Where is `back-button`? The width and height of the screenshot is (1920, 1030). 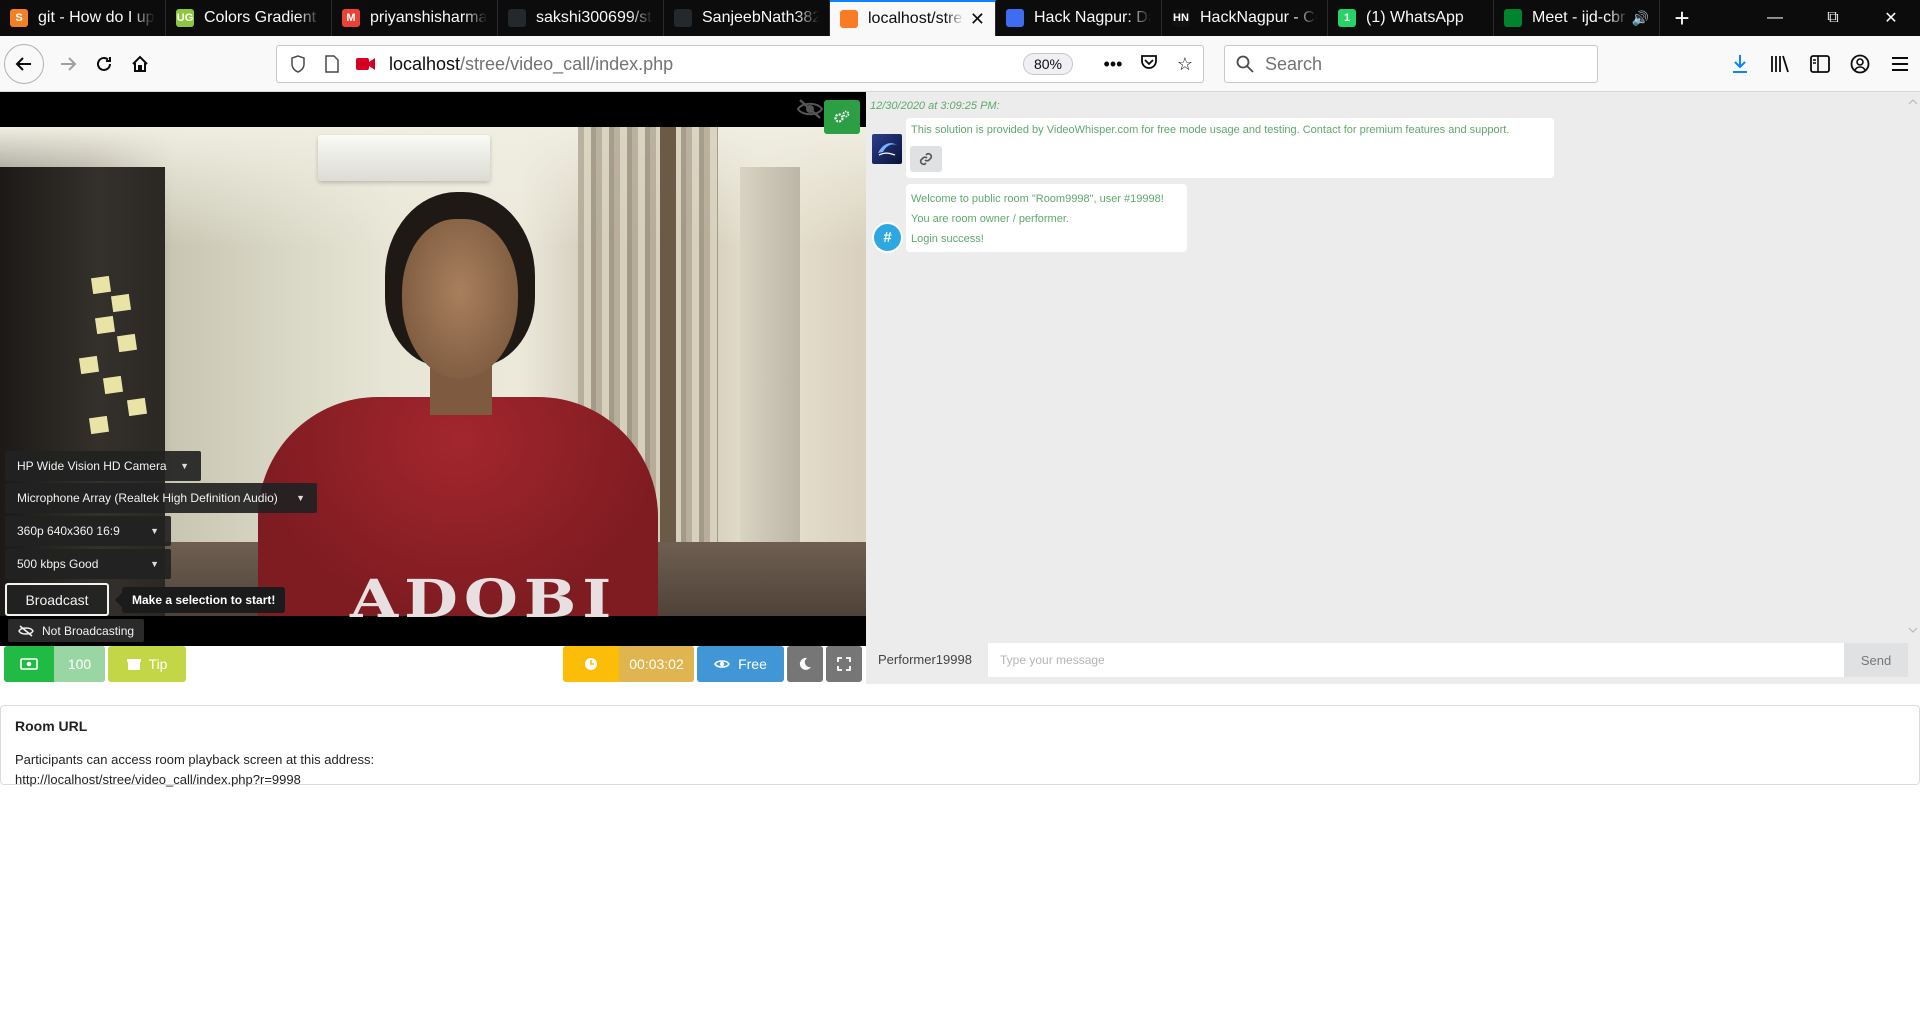
back-button is located at coordinates (24, 63).